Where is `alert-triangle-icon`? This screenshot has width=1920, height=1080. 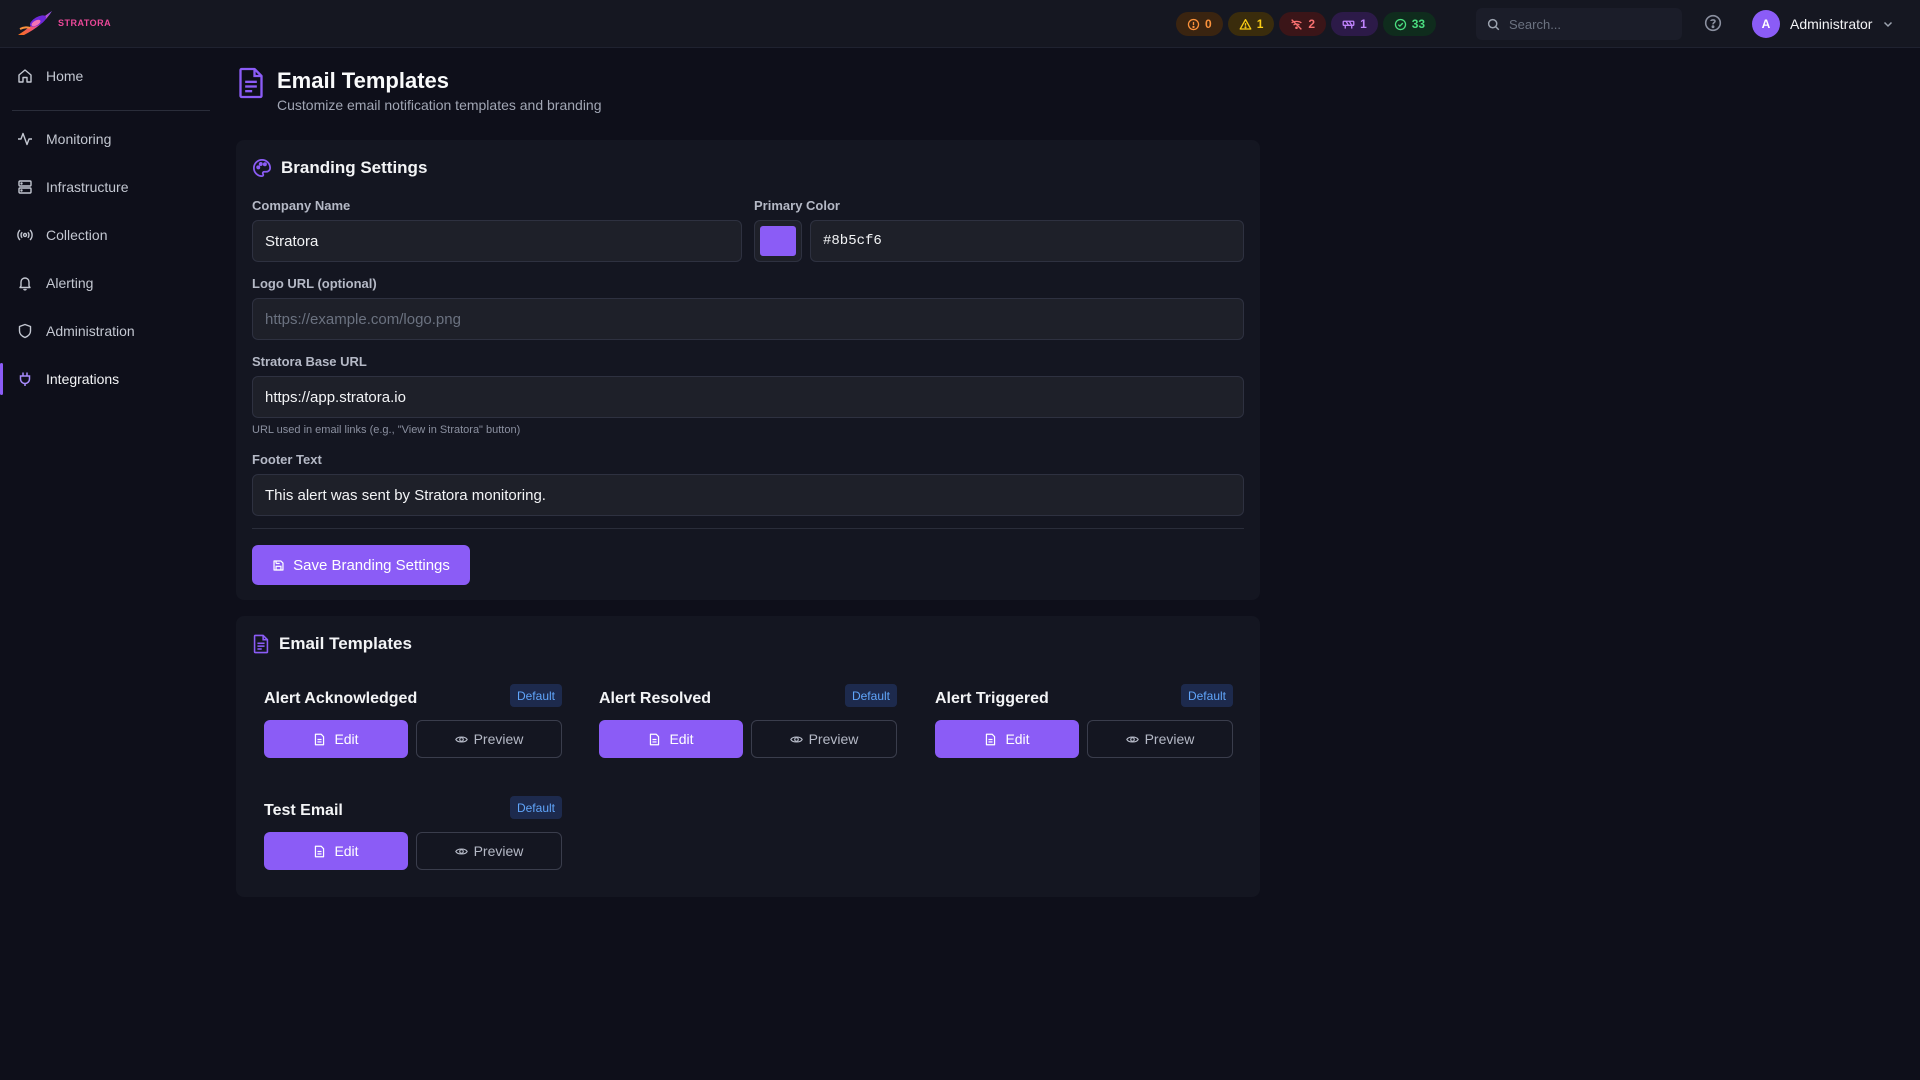 alert-triangle-icon is located at coordinates (1245, 24).